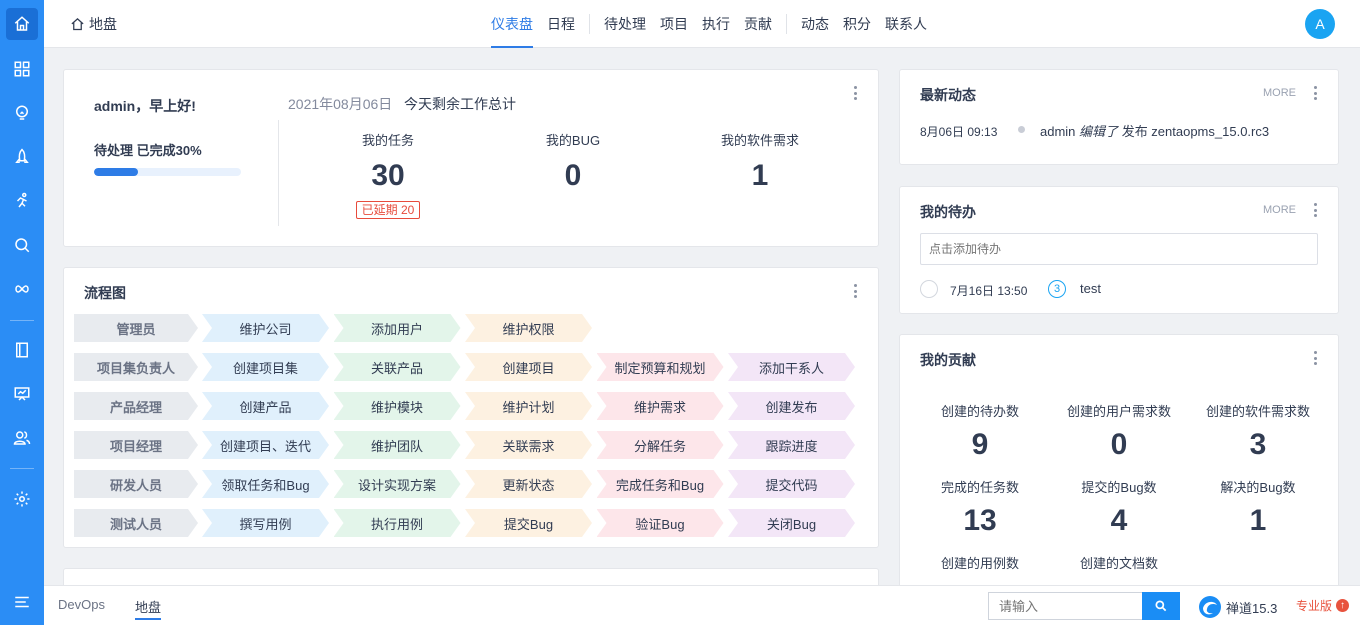 This screenshot has height=625, width=1360. I want to click on edition-label: 专业版, so click(1314, 606).